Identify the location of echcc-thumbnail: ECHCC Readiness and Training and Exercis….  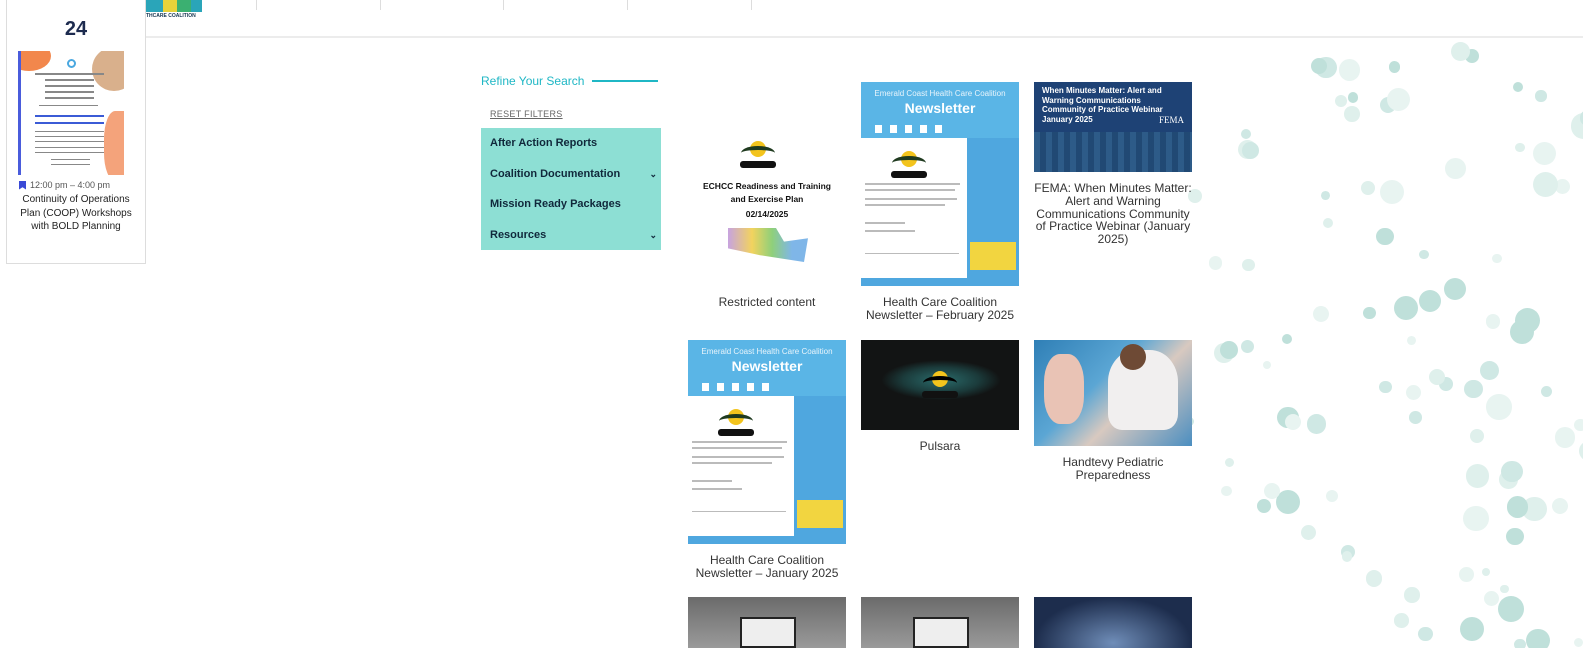
(767, 184).